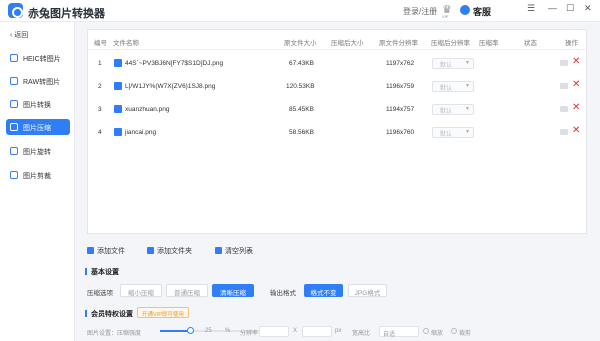 The height and width of the screenshot is (341, 600). Describe the element at coordinates (301, 109) in the screenshot. I see `file-size: 85.45KB` at that location.